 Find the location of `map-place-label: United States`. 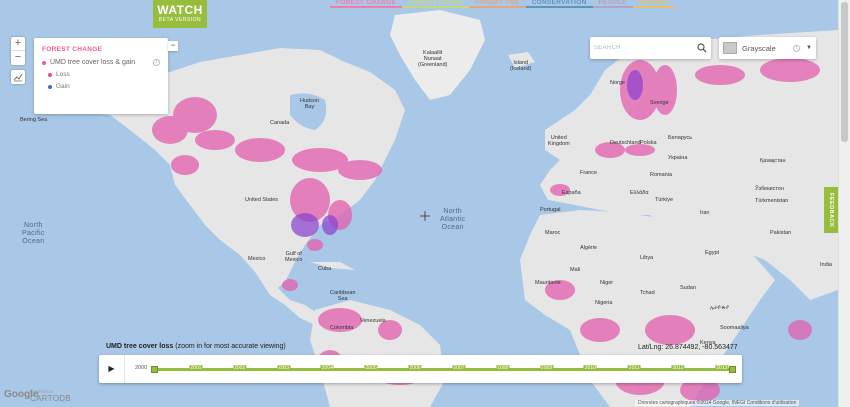

map-place-label: United States is located at coordinates (262, 200).